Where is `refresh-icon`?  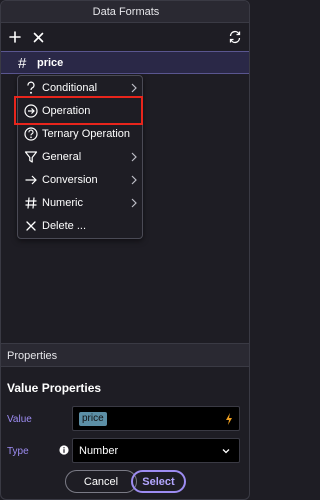
refresh-icon is located at coordinates (235, 37).